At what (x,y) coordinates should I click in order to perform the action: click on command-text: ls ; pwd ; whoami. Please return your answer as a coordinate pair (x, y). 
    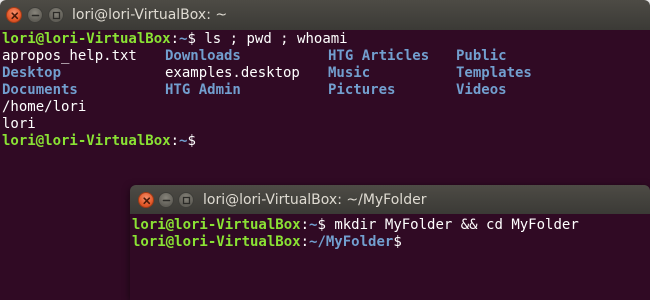
    Looking at the image, I should click on (271, 39).